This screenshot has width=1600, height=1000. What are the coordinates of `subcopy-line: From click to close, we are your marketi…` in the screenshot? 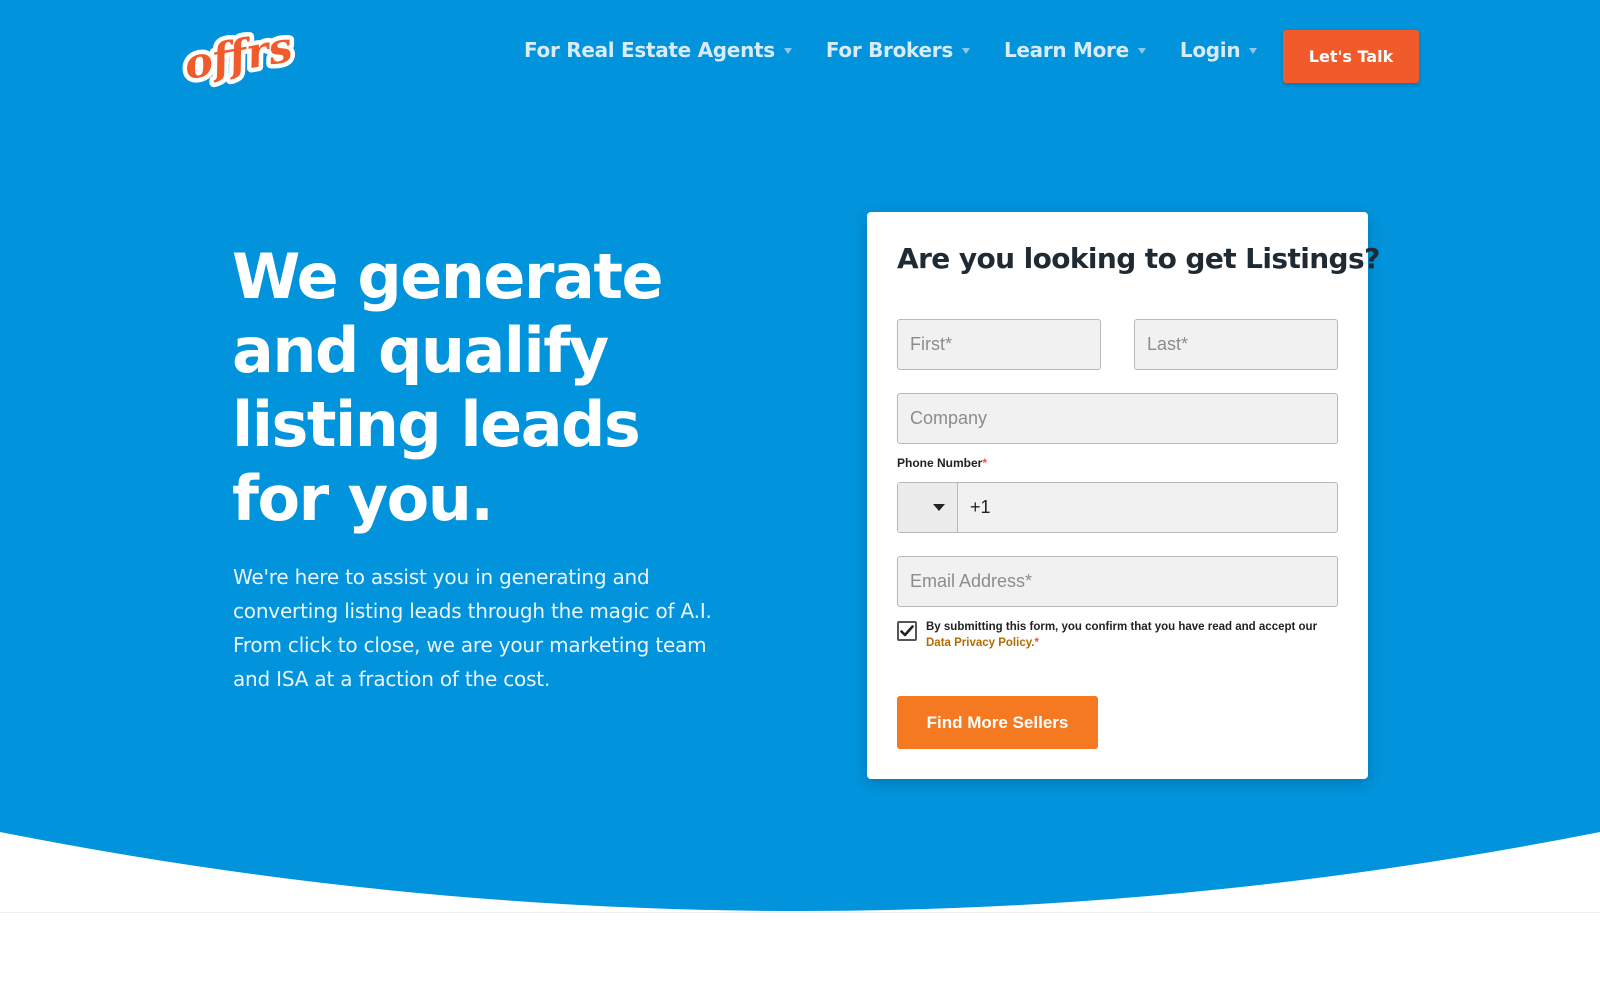 It's located at (470, 645).